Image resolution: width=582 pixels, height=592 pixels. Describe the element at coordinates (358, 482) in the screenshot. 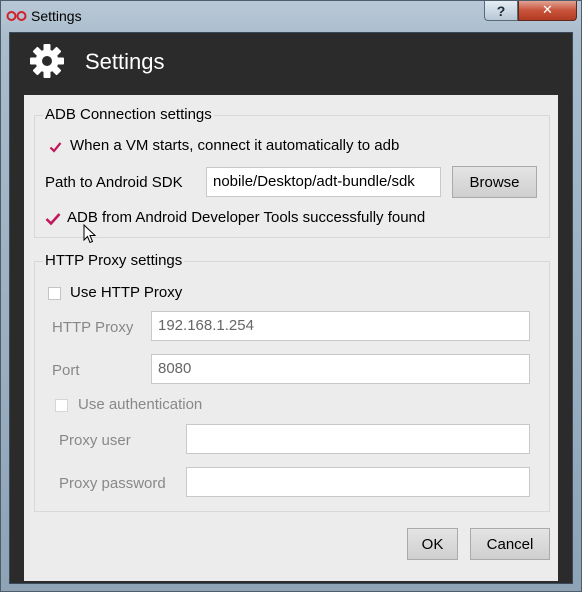

I see `proxy-password-input` at that location.